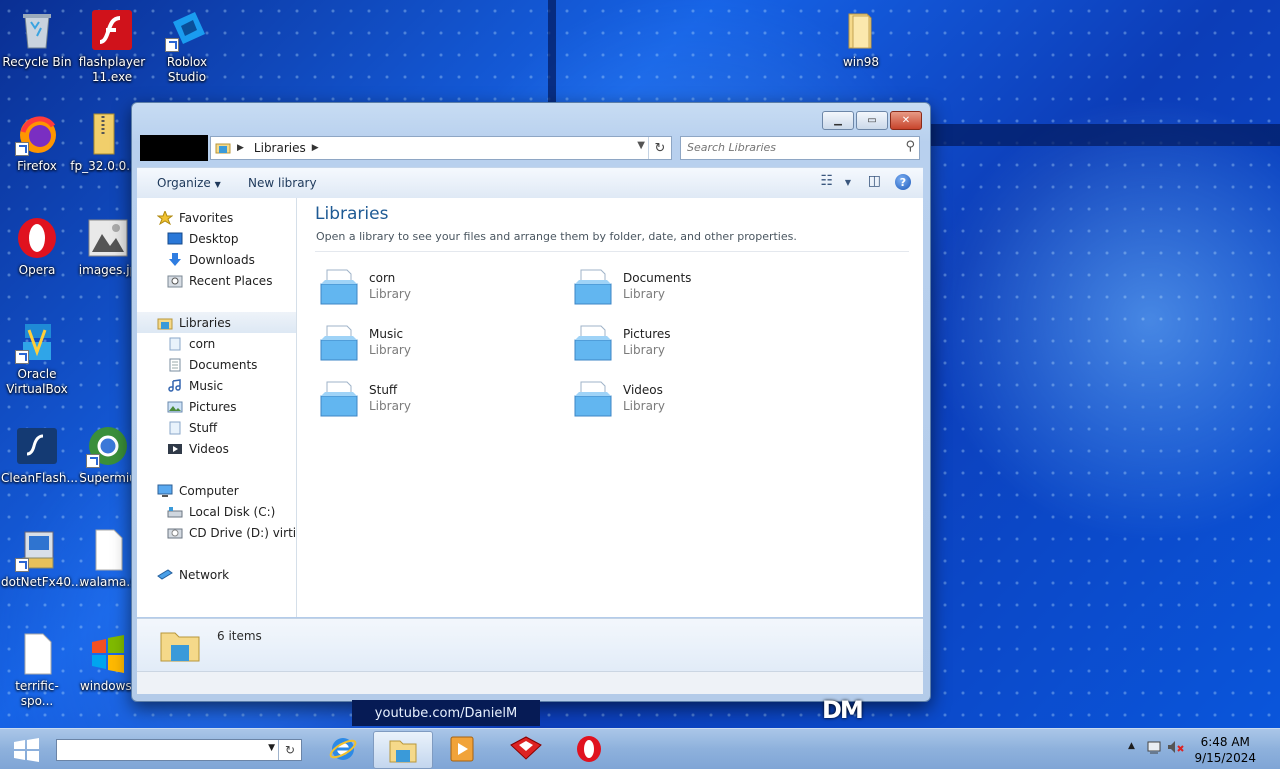  I want to click on nav-libraries: Libraries, so click(216, 322).